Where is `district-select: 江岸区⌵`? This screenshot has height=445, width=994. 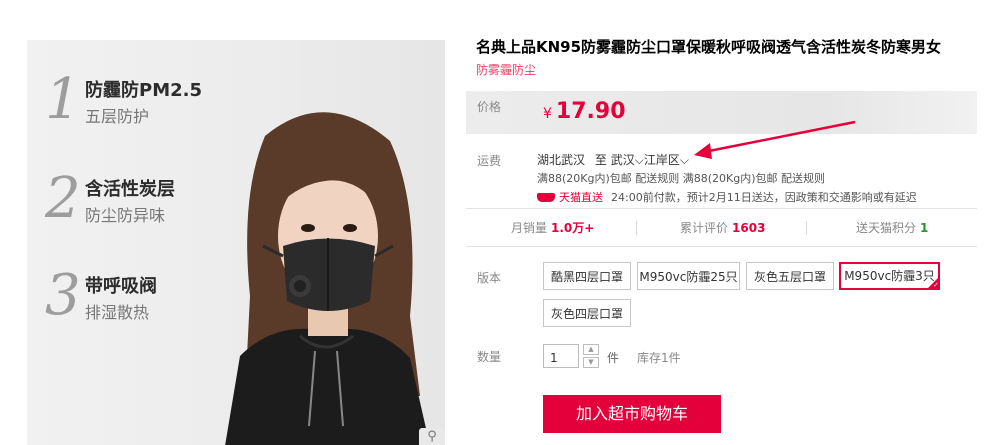 district-select: 江岸区⌵ is located at coordinates (666, 160).